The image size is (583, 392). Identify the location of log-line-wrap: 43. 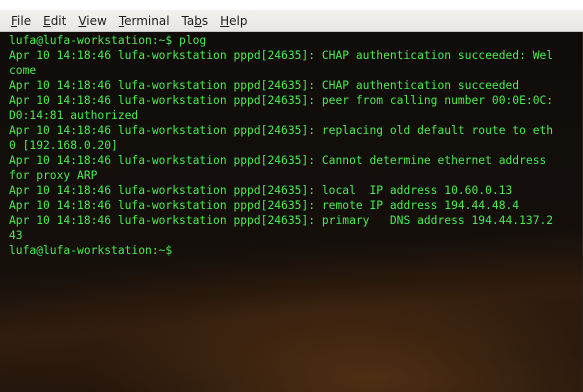
(16, 235).